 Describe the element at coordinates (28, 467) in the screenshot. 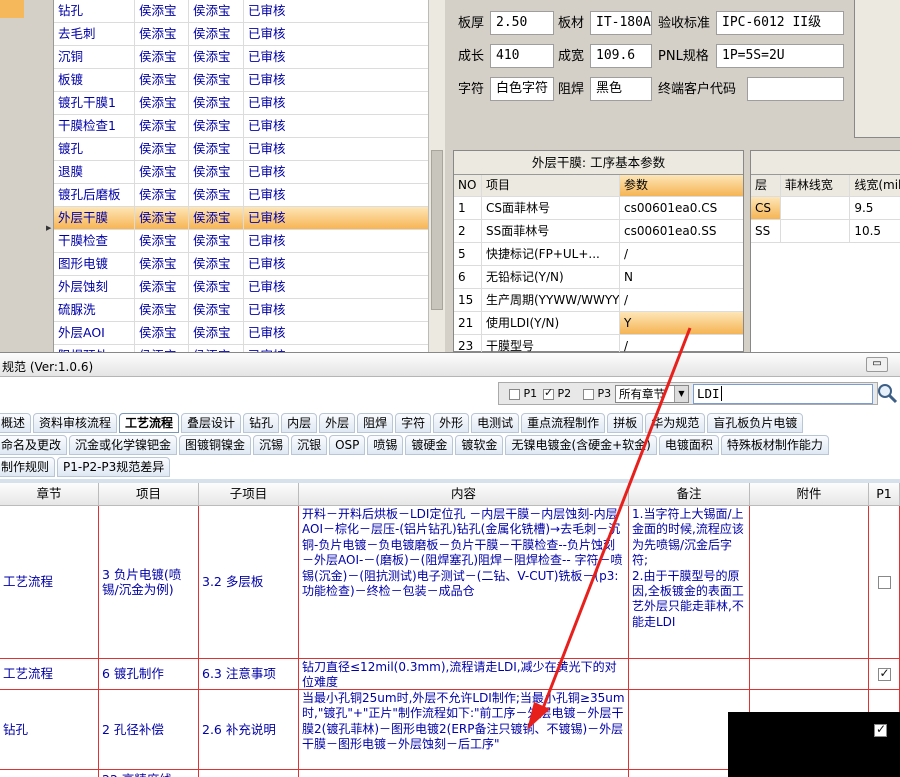

I see `tab: 制作规则` at that location.